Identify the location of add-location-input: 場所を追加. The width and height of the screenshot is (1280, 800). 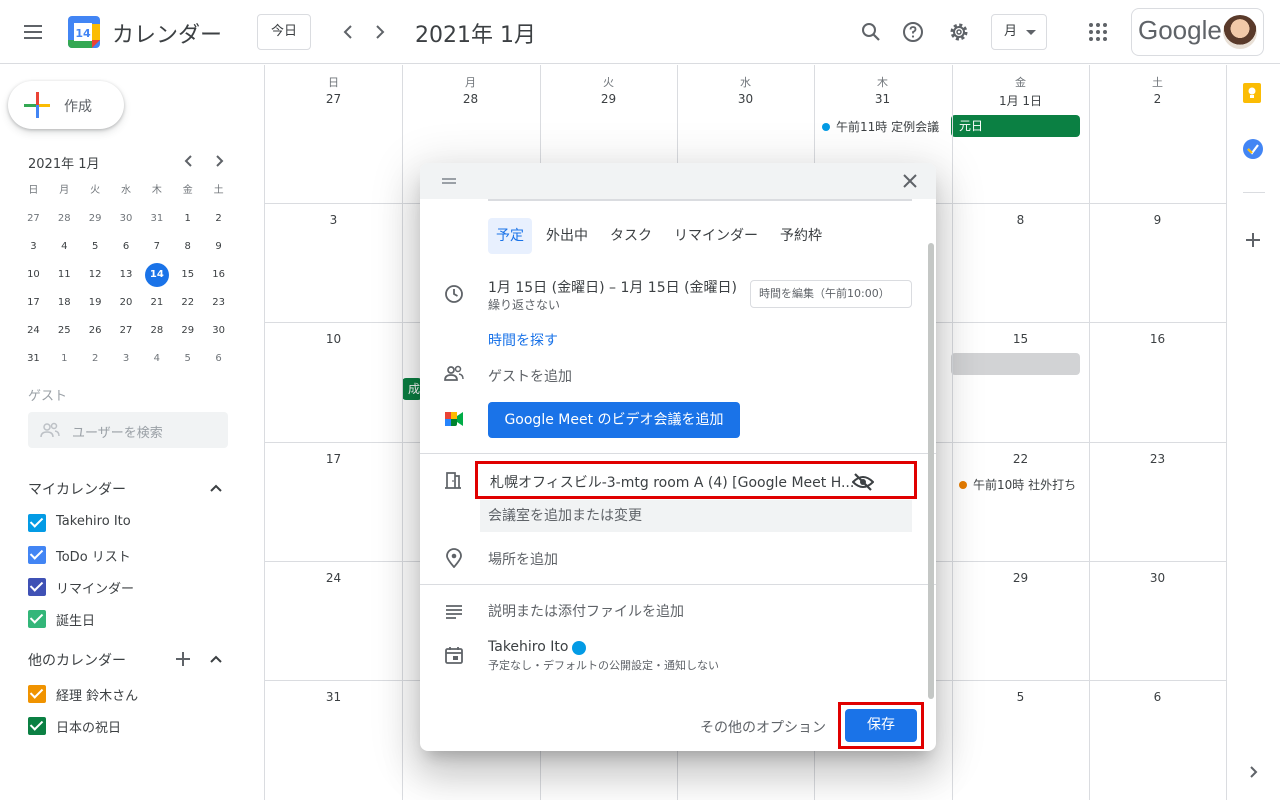
(523, 559).